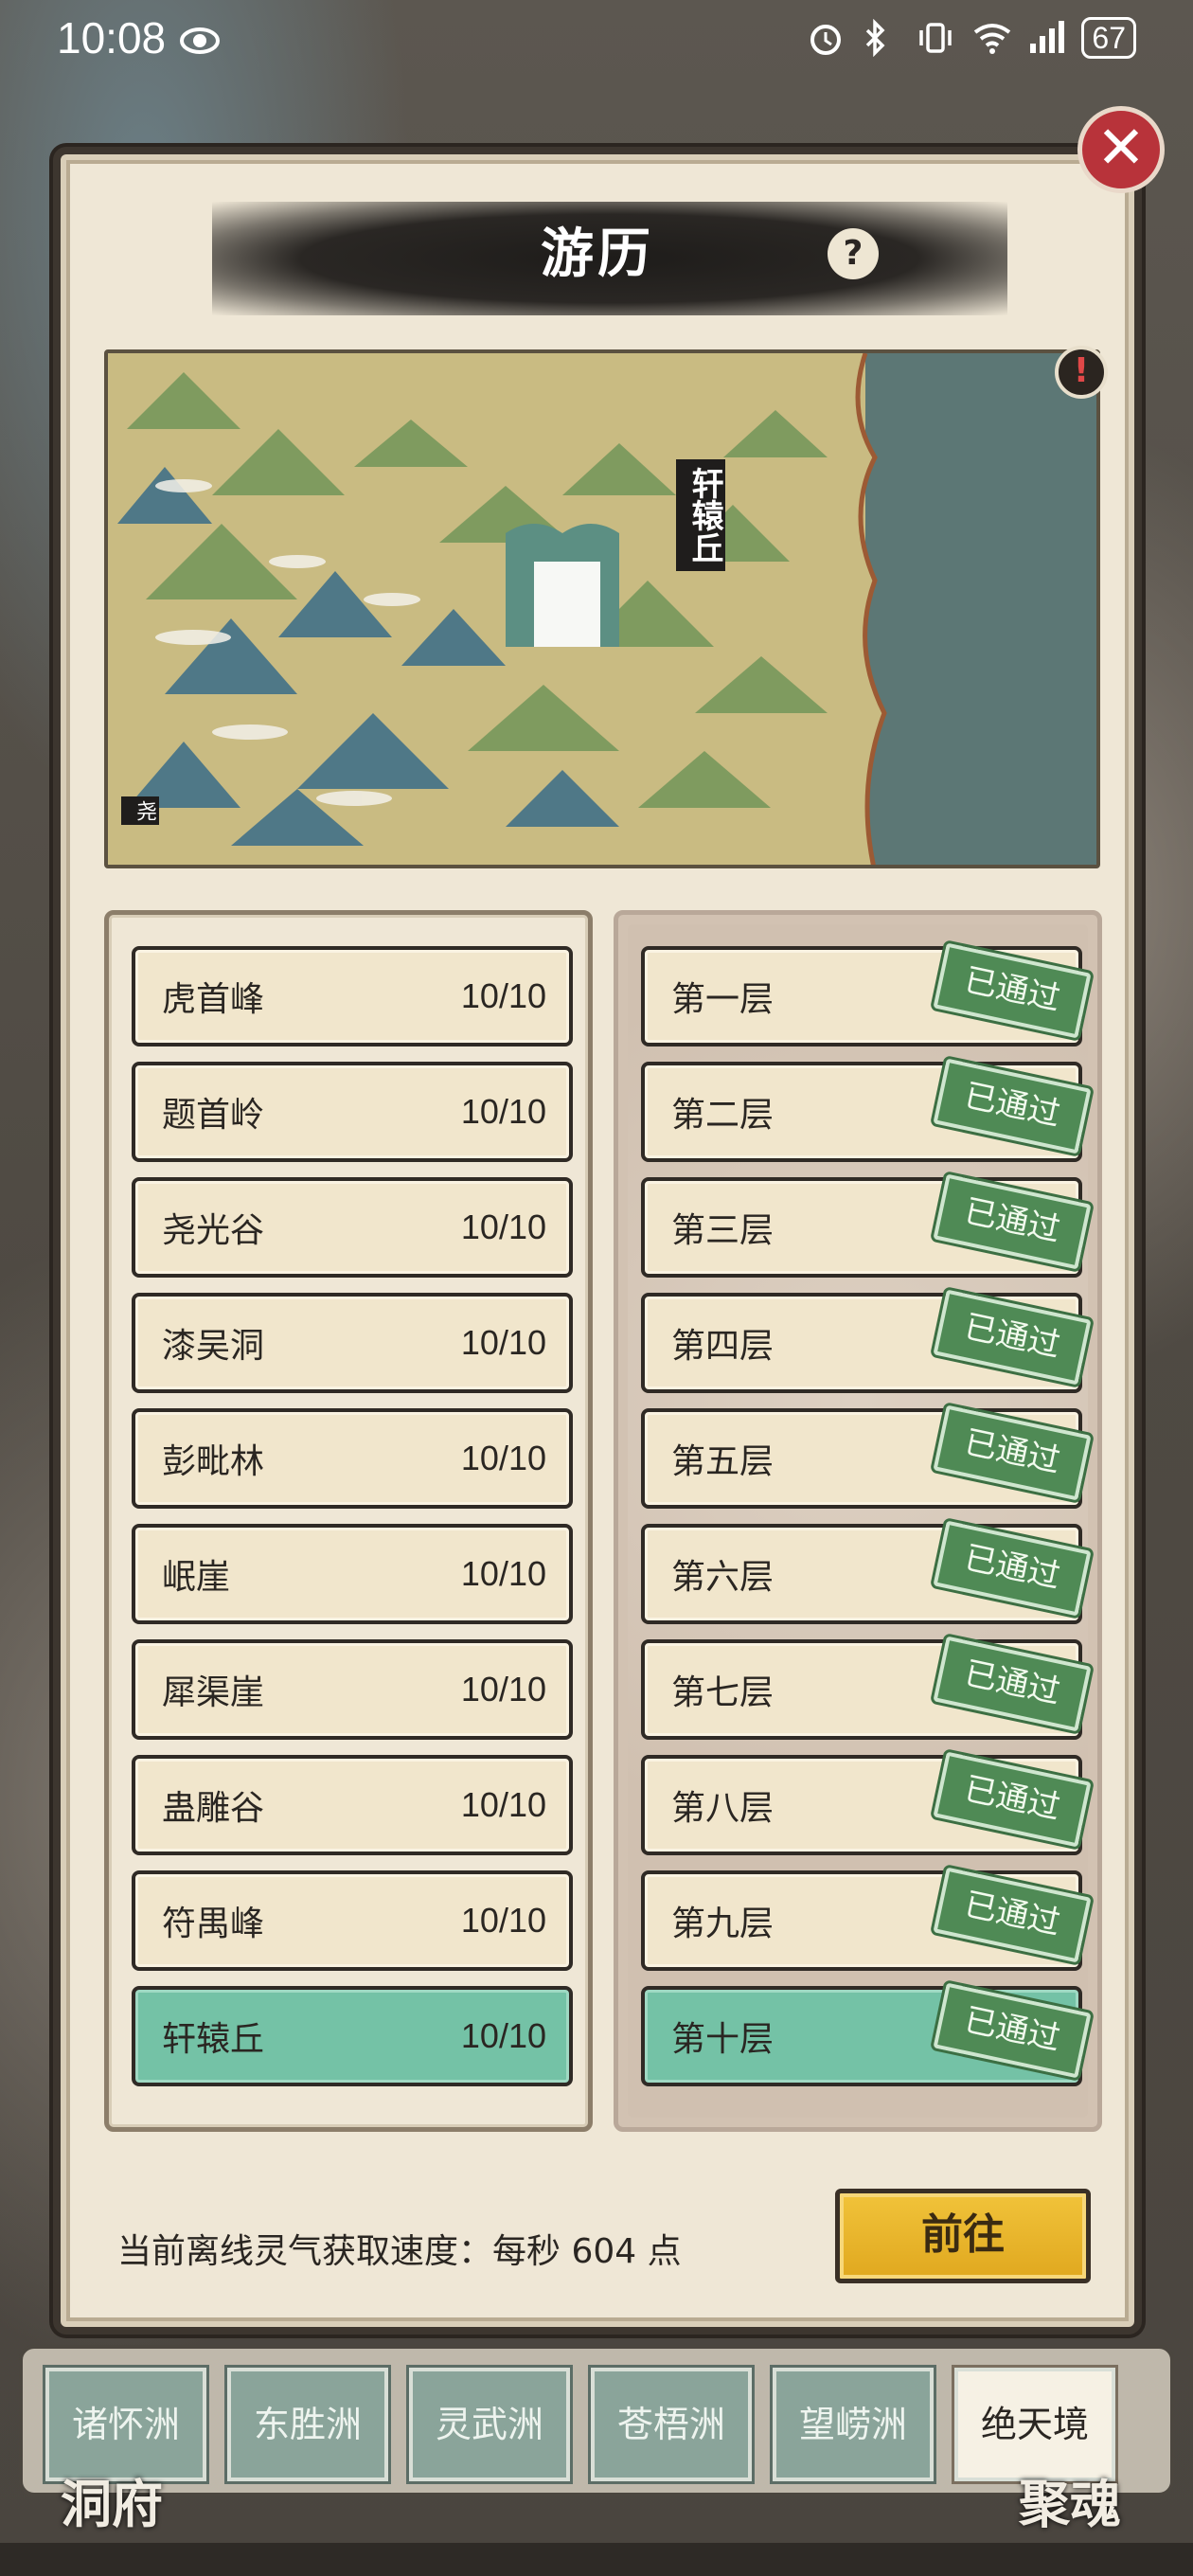 The image size is (1193, 2576). Describe the element at coordinates (1045, 38) in the screenshot. I see `signal-icon` at that location.